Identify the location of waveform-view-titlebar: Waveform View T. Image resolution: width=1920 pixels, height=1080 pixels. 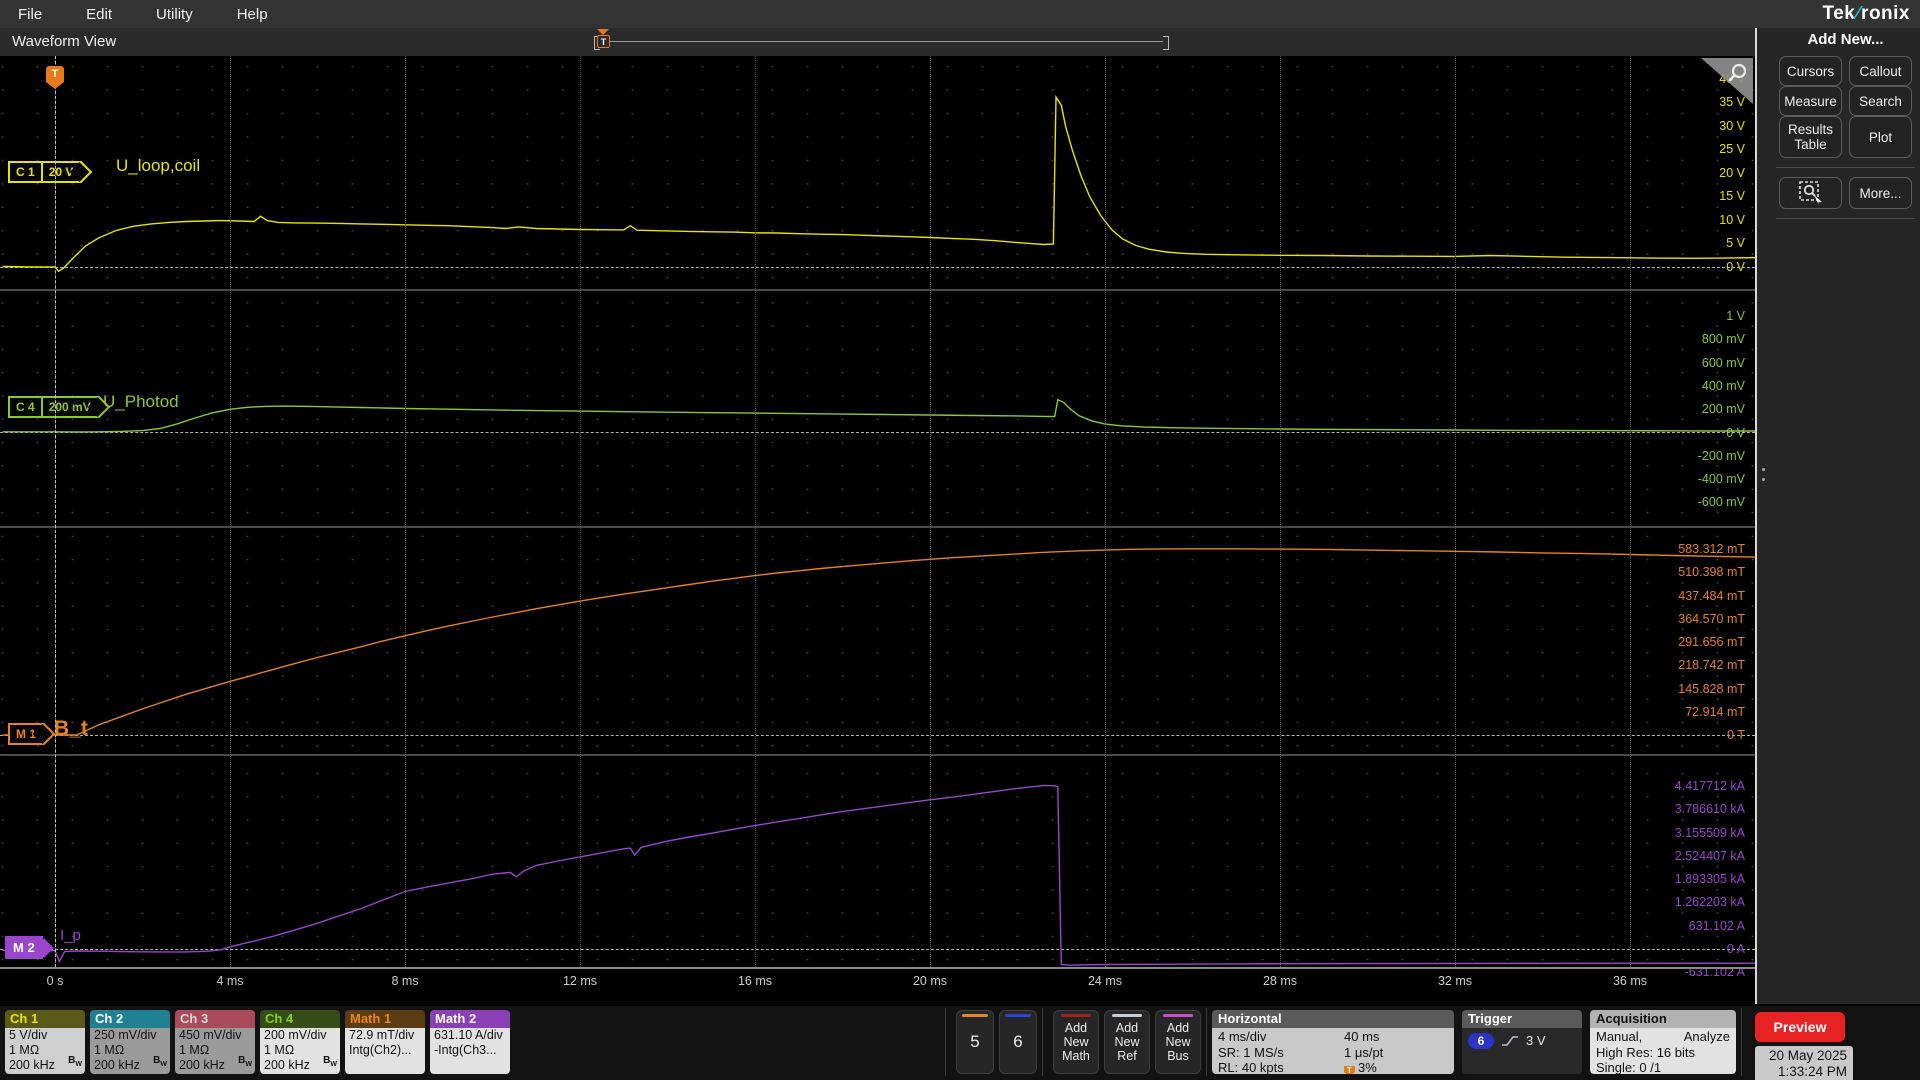
(877, 42).